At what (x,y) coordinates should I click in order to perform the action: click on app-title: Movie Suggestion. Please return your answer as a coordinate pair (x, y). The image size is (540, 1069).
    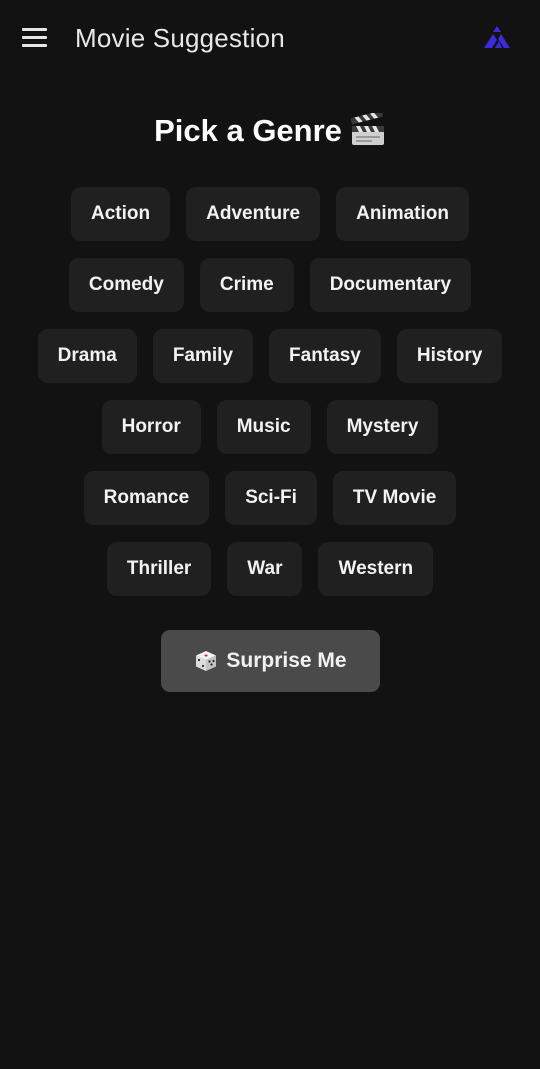
    Looking at the image, I should click on (180, 38).